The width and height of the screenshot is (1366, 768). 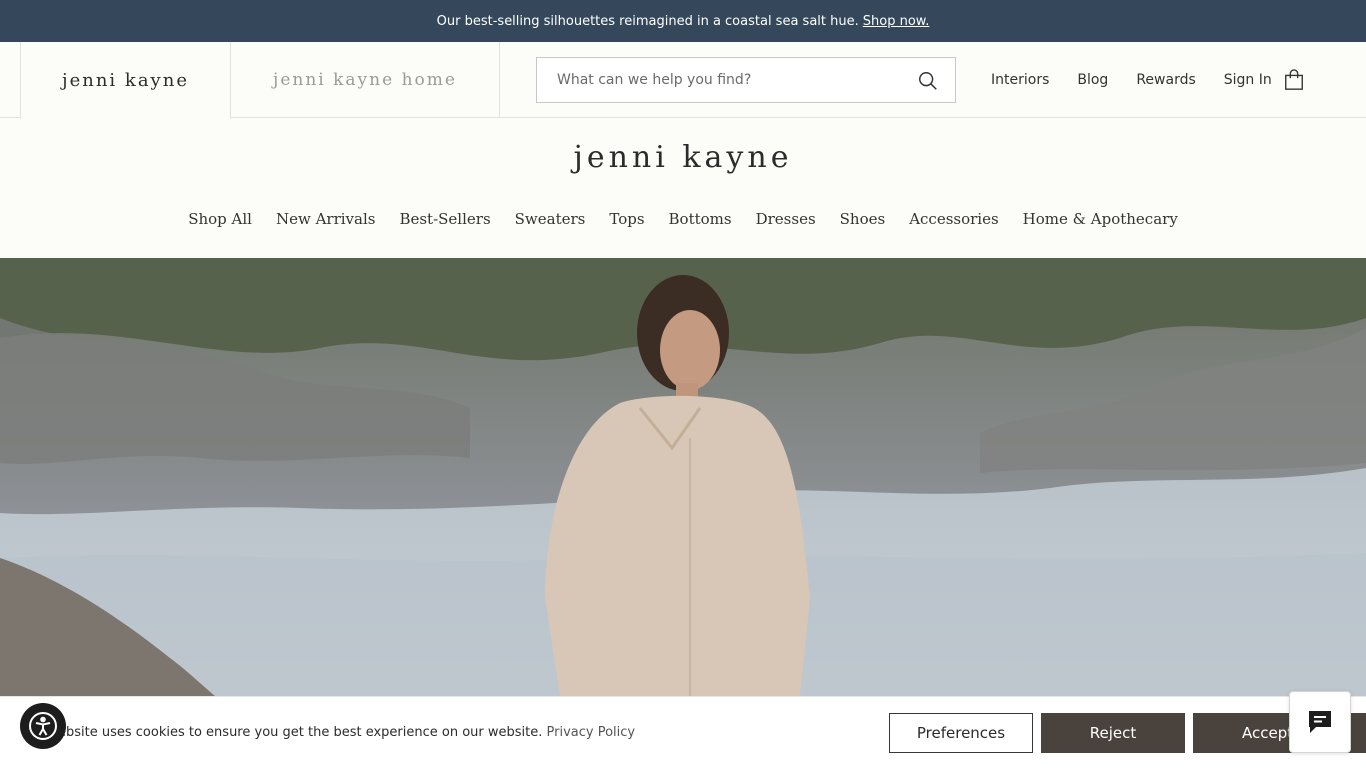 I want to click on brand-tab-jenni-kayne-home: jenni kayne home, so click(x=365, y=80).